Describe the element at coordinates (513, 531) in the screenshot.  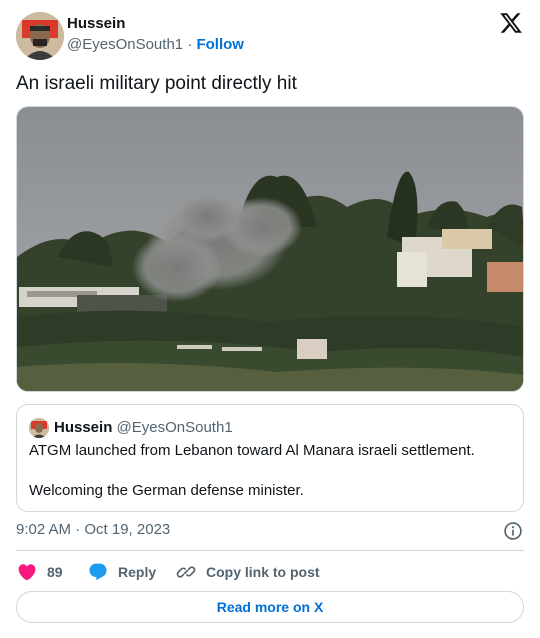
I see `info-icon` at that location.